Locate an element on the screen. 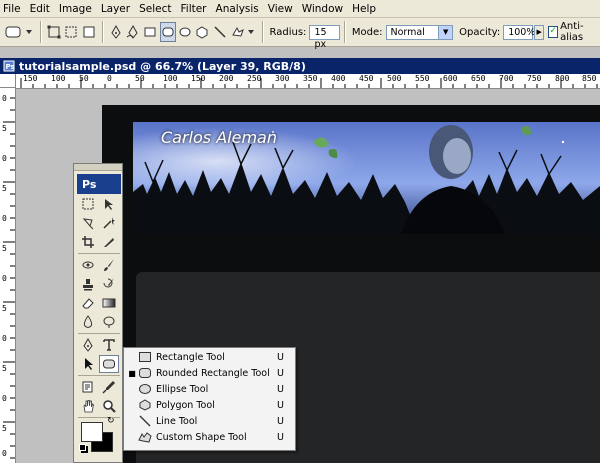 This screenshot has height=463, width=600. dodge-tool is located at coordinates (109, 322).